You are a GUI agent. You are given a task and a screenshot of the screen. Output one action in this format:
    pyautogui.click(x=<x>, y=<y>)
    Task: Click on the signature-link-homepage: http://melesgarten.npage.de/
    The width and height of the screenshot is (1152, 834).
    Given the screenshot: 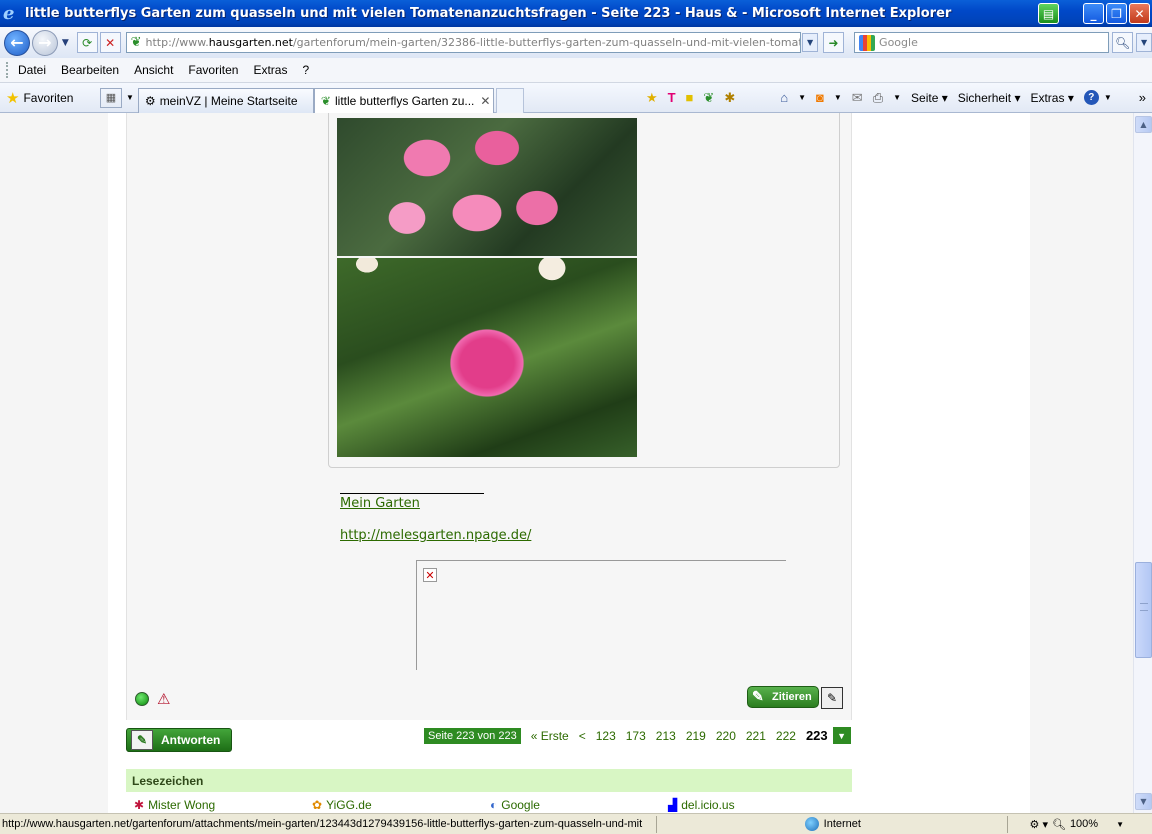 What is the action you would take?
    pyautogui.click(x=435, y=535)
    